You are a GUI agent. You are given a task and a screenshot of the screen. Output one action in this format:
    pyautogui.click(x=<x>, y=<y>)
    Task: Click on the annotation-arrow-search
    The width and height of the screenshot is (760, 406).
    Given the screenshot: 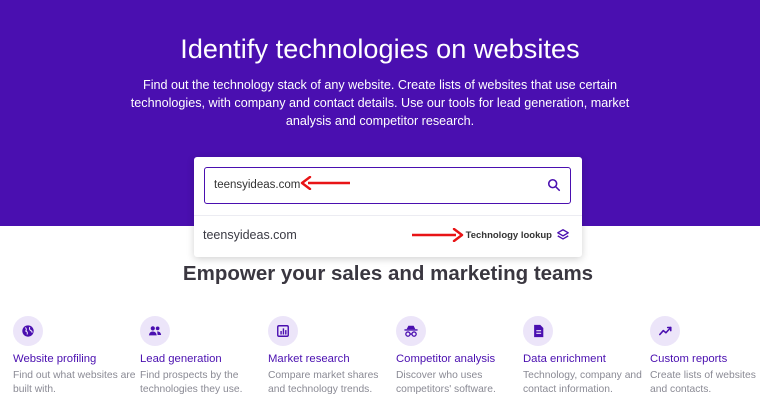 What is the action you would take?
    pyautogui.click(x=325, y=183)
    